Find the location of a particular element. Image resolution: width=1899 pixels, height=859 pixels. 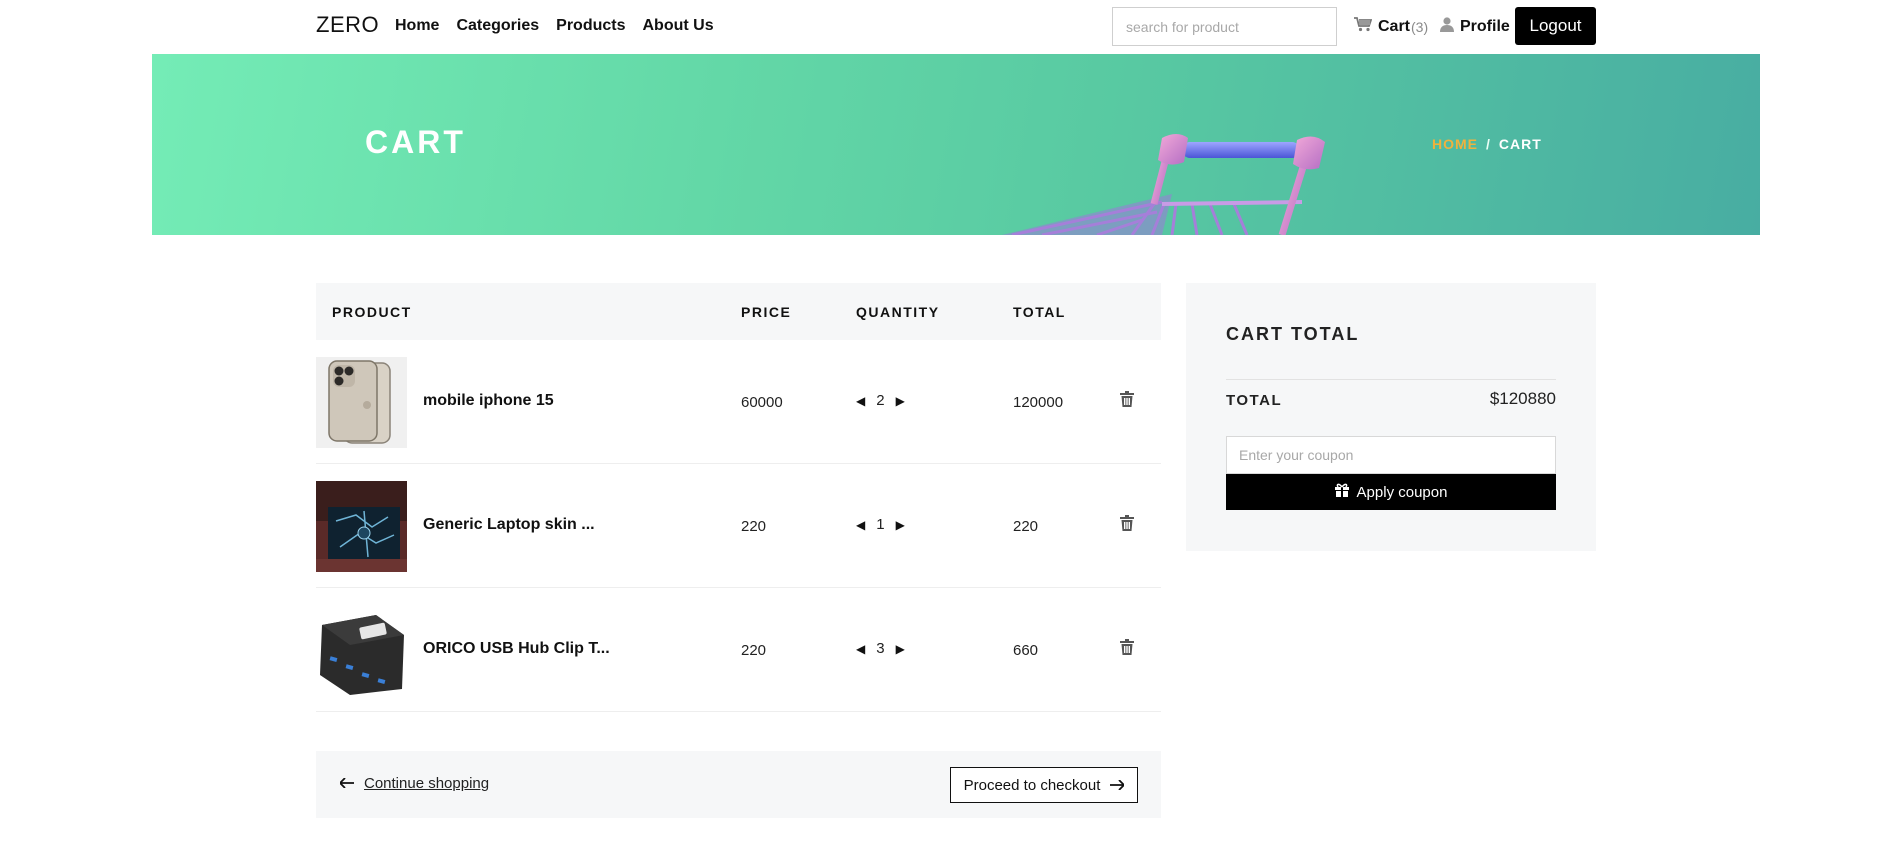

line-total: 120000 is located at coordinates (1038, 402).